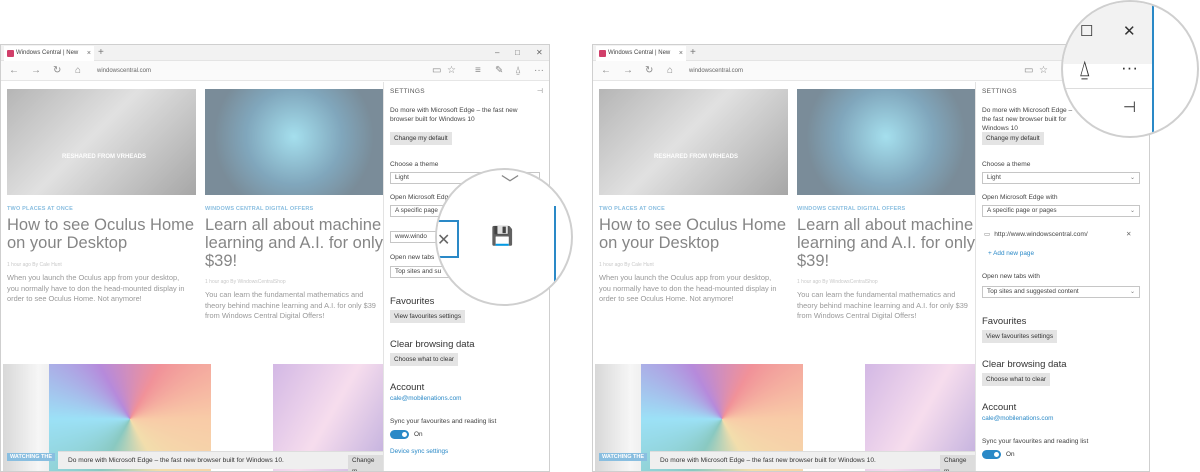  Describe the element at coordinates (497, 52) in the screenshot. I see `minimize-icon: –` at that location.